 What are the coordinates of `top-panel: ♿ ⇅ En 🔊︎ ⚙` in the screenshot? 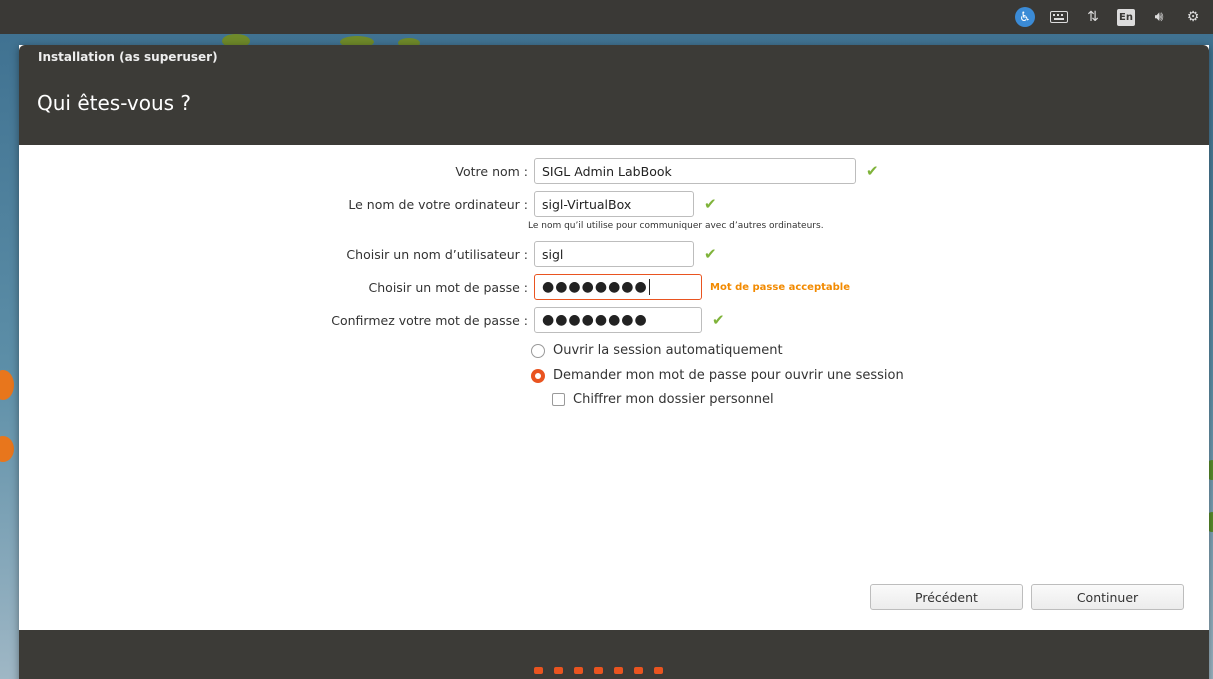 It's located at (606, 17).